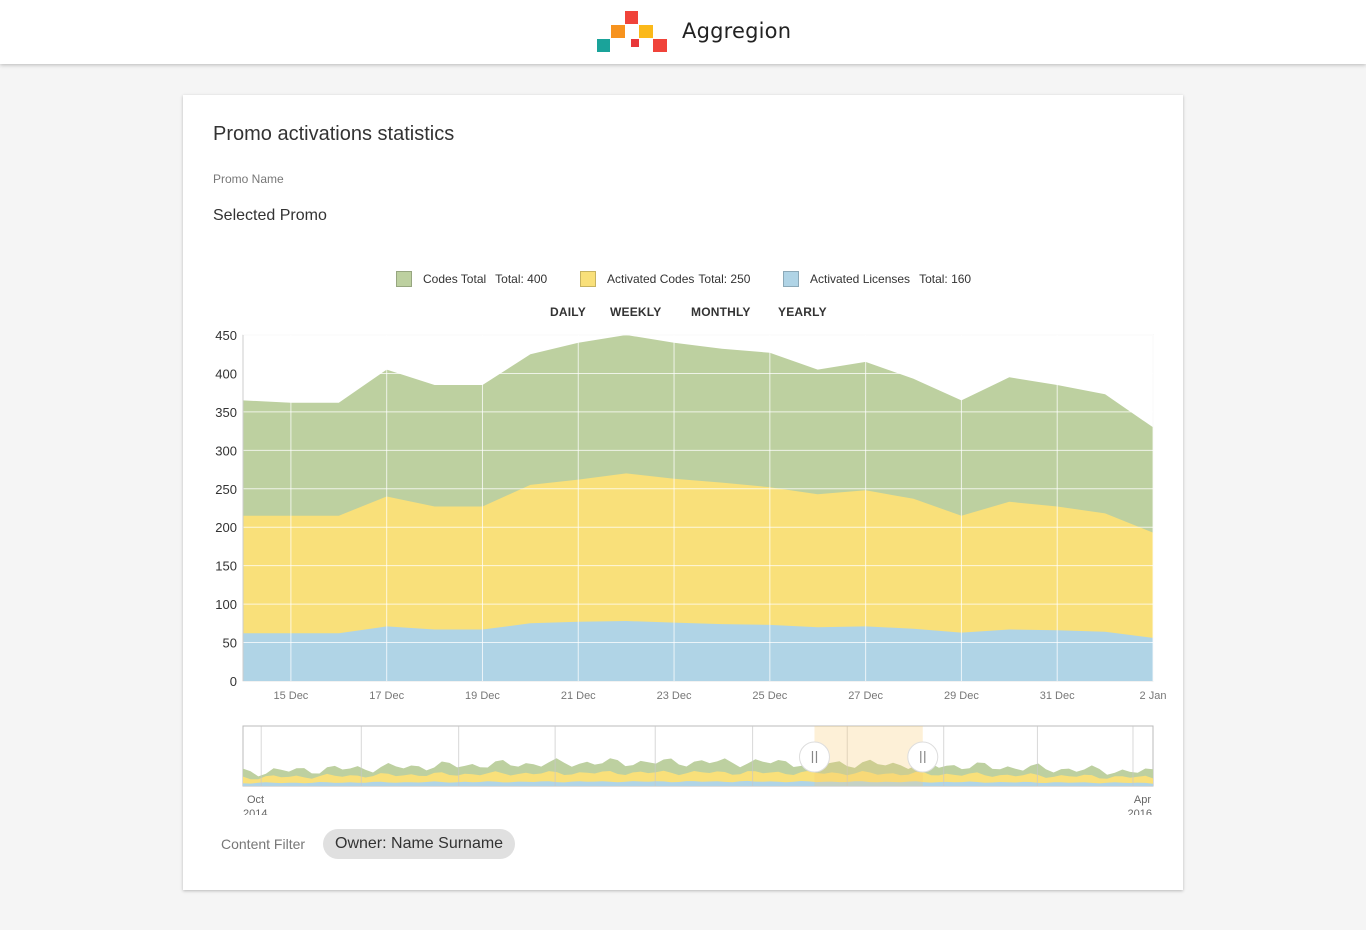 This screenshot has width=1366, height=930. I want to click on navigator-end-year: 2016, so click(1140, 811).